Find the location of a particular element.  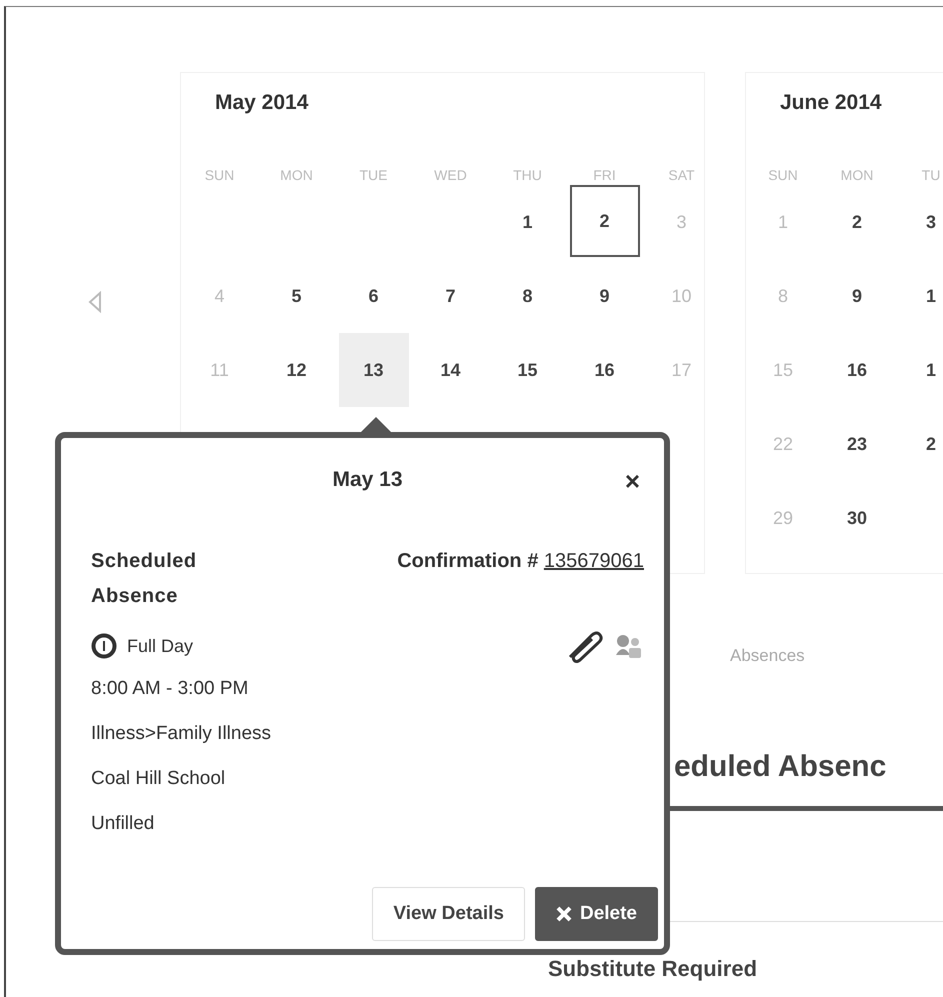

close-icon is located at coordinates (564, 914).